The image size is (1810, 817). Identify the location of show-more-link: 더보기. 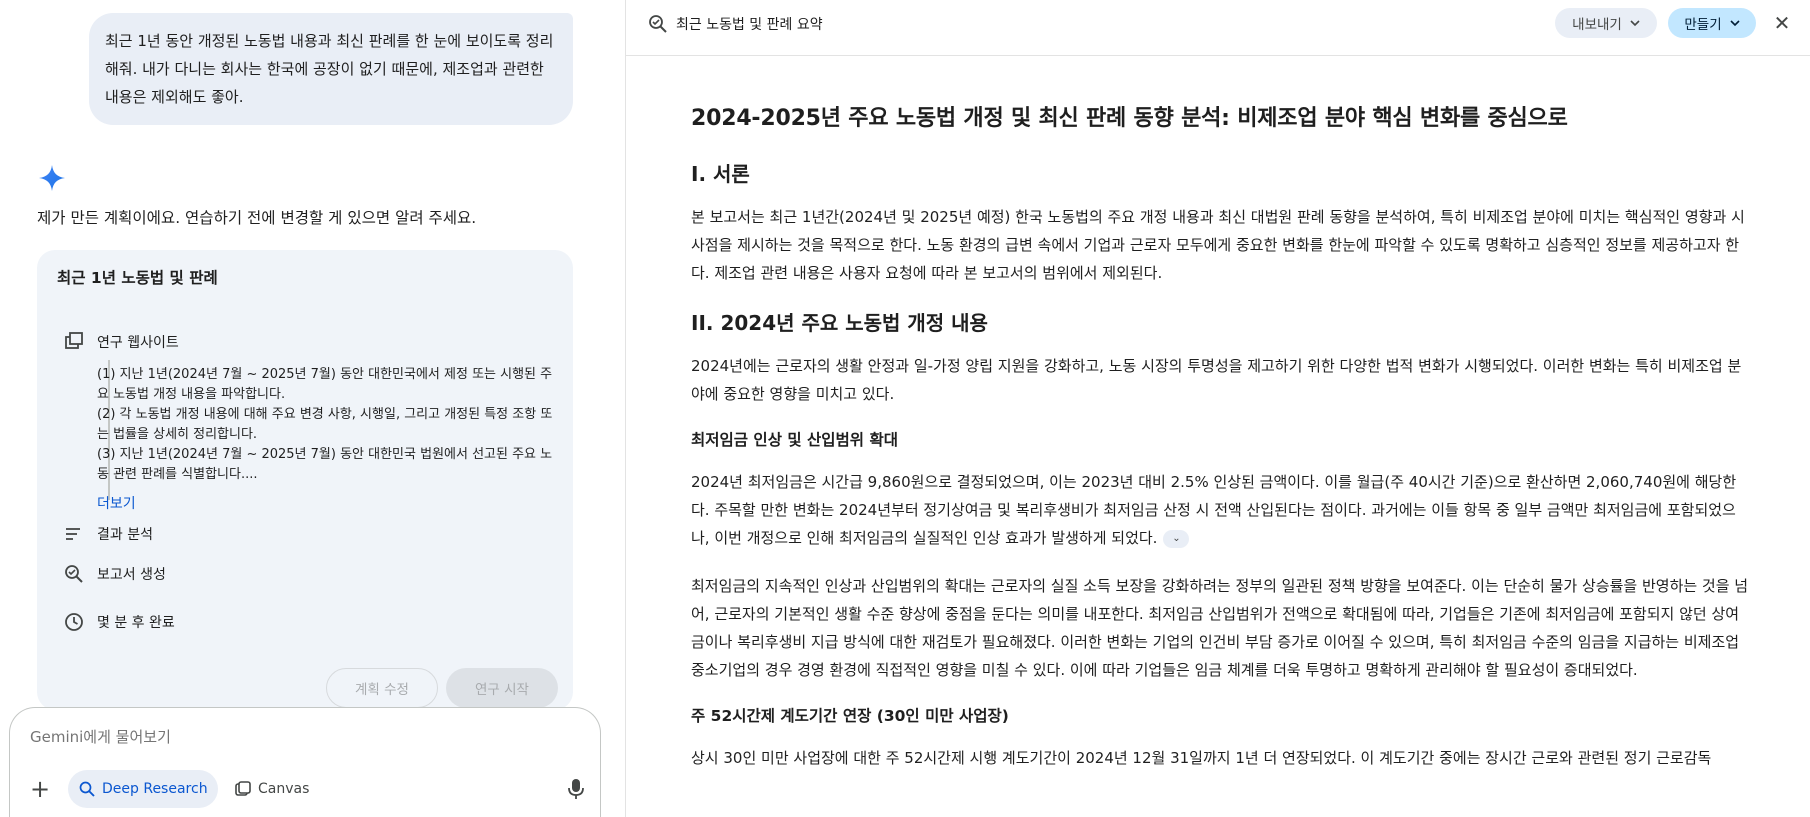
(116, 503).